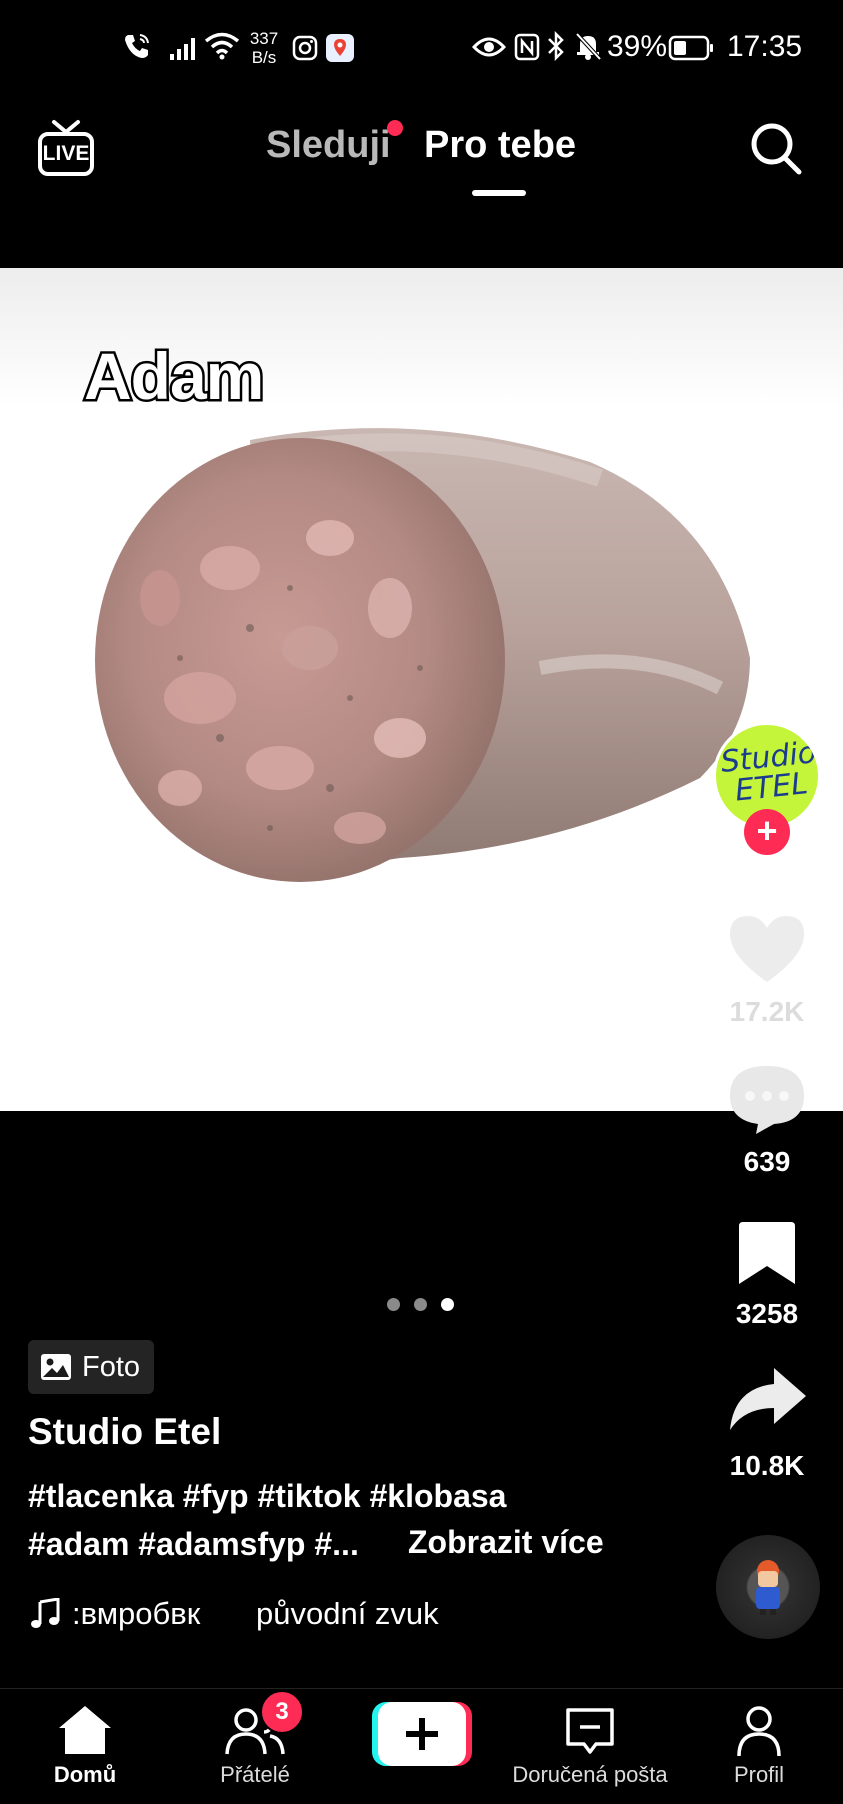 Image resolution: width=843 pixels, height=1804 pixels. What do you see at coordinates (767, 949) in the screenshot?
I see `like-heart-icon` at bounding box center [767, 949].